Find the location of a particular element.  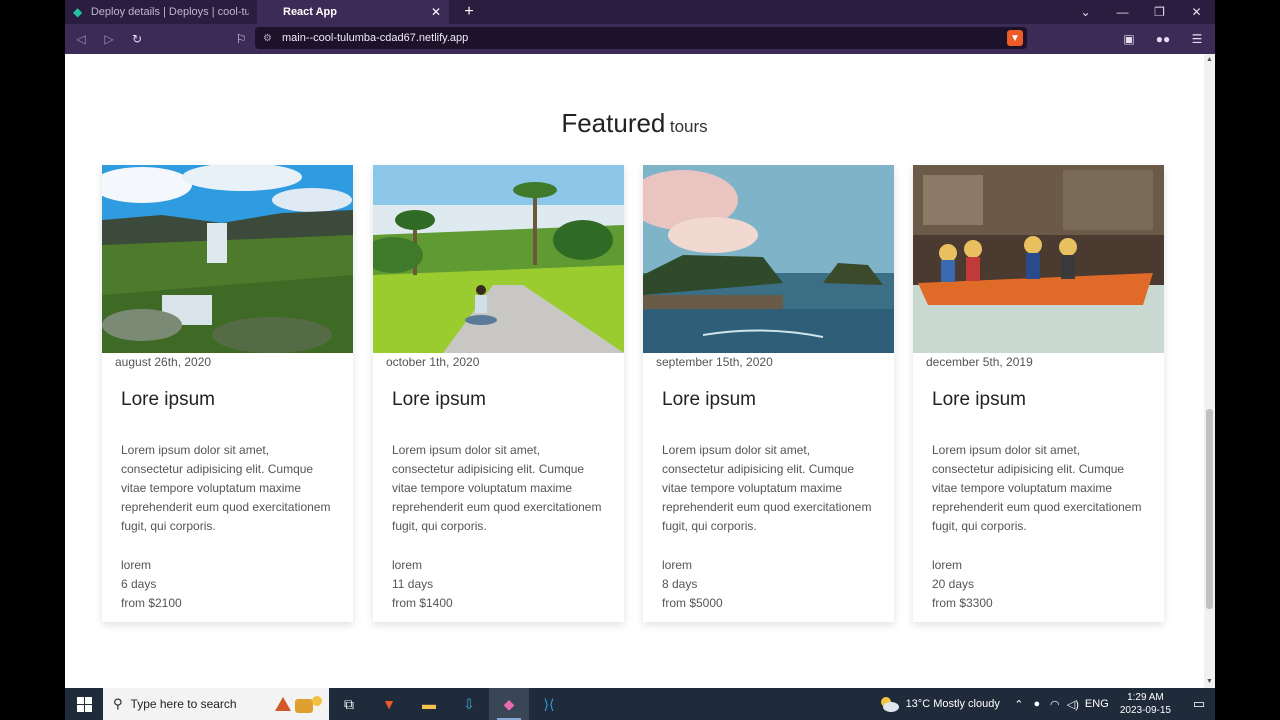

vpn-glasses-icon: ●● is located at coordinates (1163, 39).